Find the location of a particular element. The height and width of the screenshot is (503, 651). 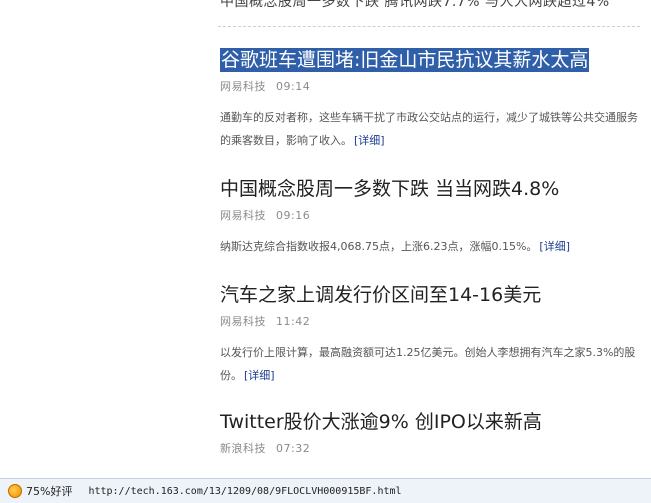

article-time: 11:42 is located at coordinates (293, 321).